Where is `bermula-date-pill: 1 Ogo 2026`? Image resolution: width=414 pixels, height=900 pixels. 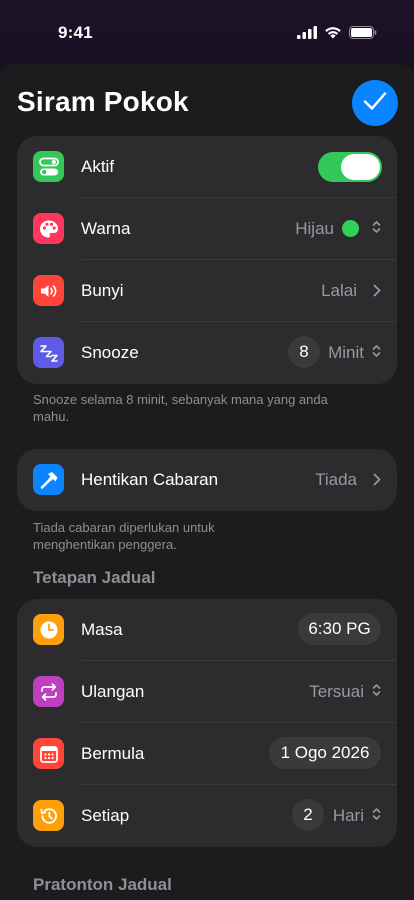 bermula-date-pill: 1 Ogo 2026 is located at coordinates (325, 753).